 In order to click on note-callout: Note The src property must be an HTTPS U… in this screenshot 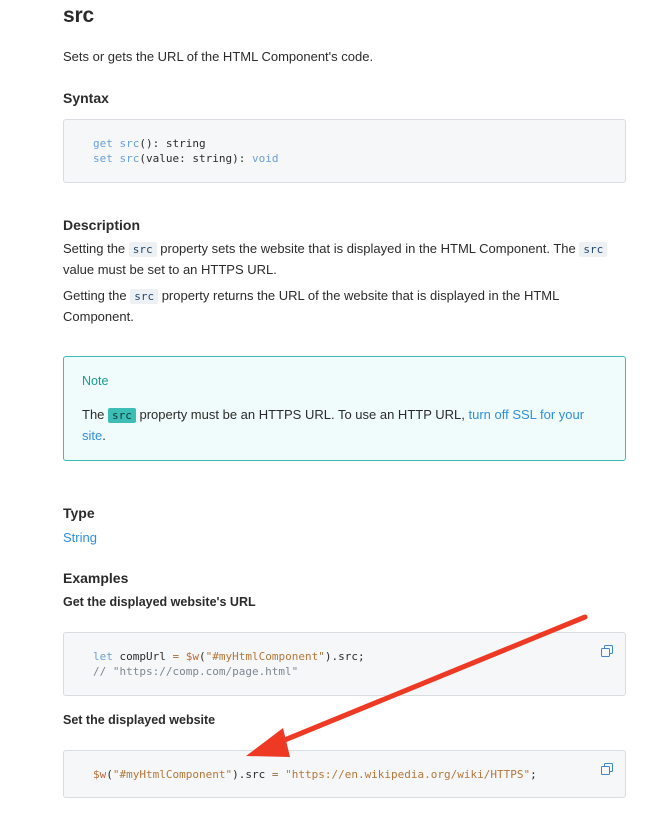, I will do `click(344, 408)`.